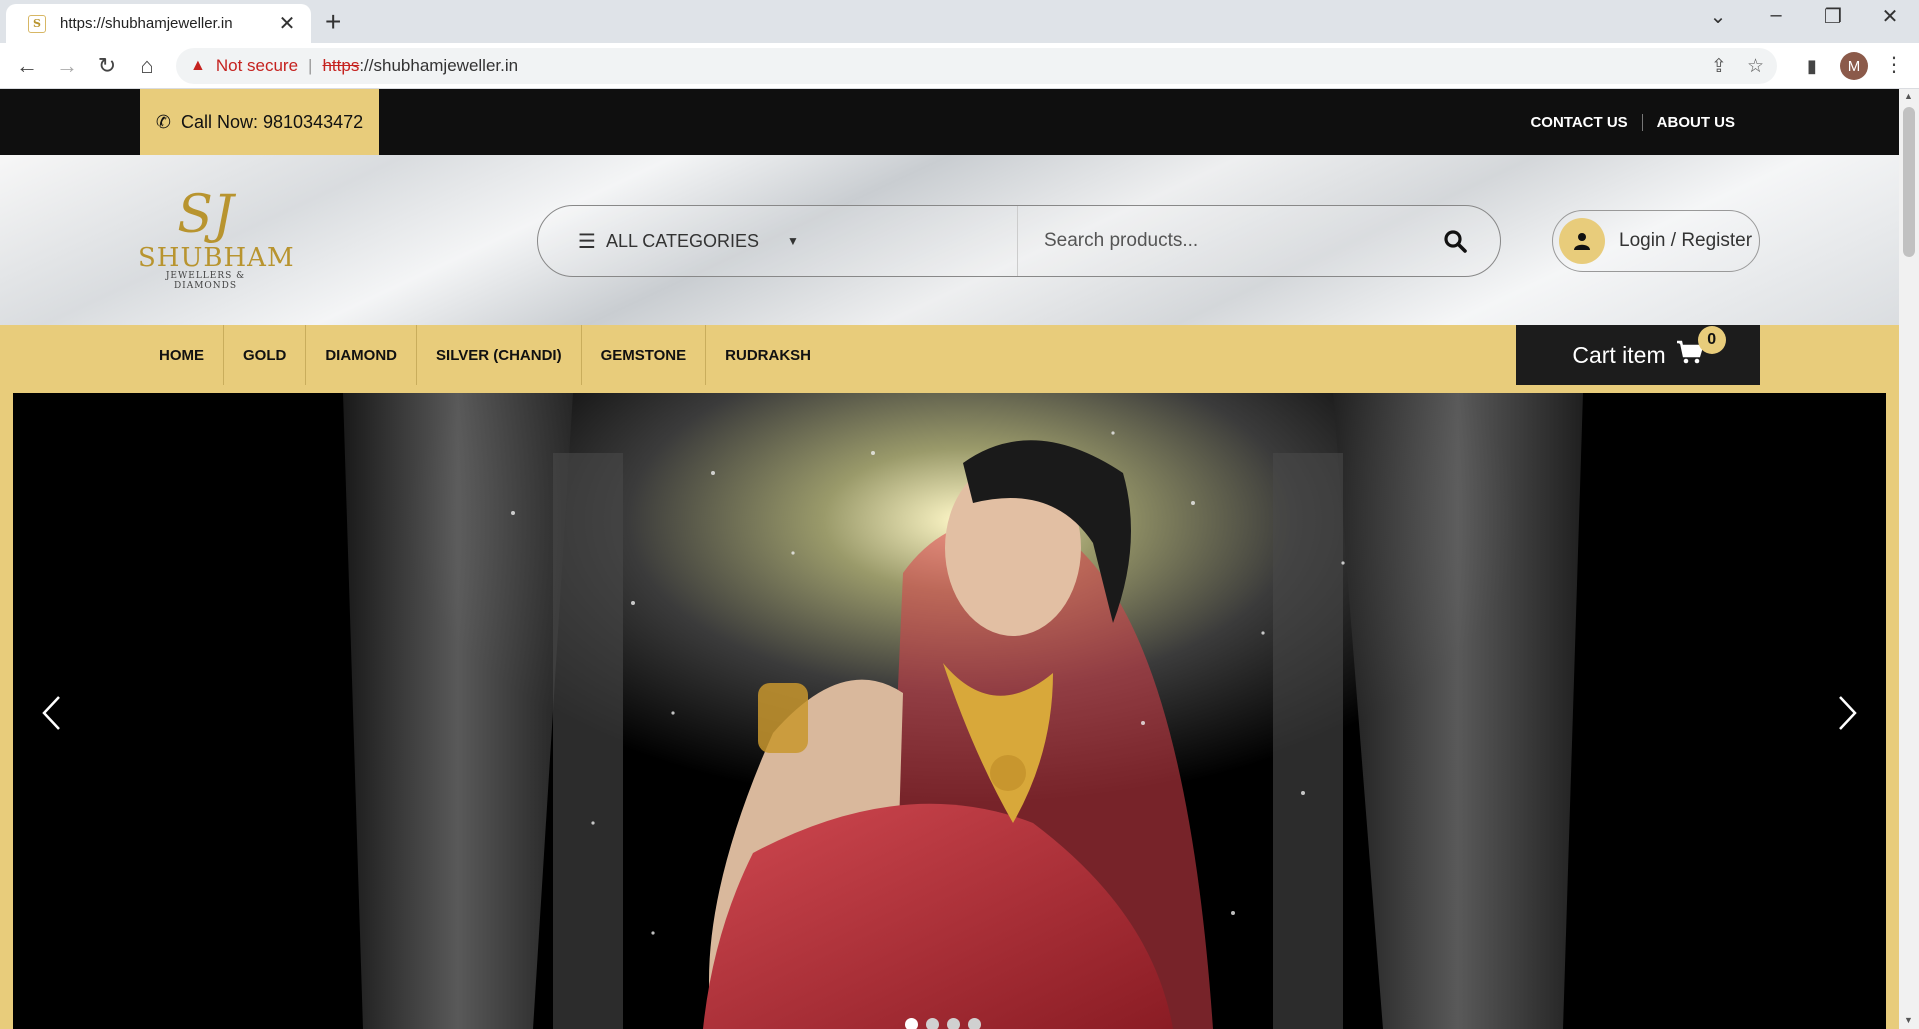 The image size is (1919, 1029). What do you see at coordinates (439, 65) in the screenshot?
I see `url-text: ://shubhamjeweller.in` at bounding box center [439, 65].